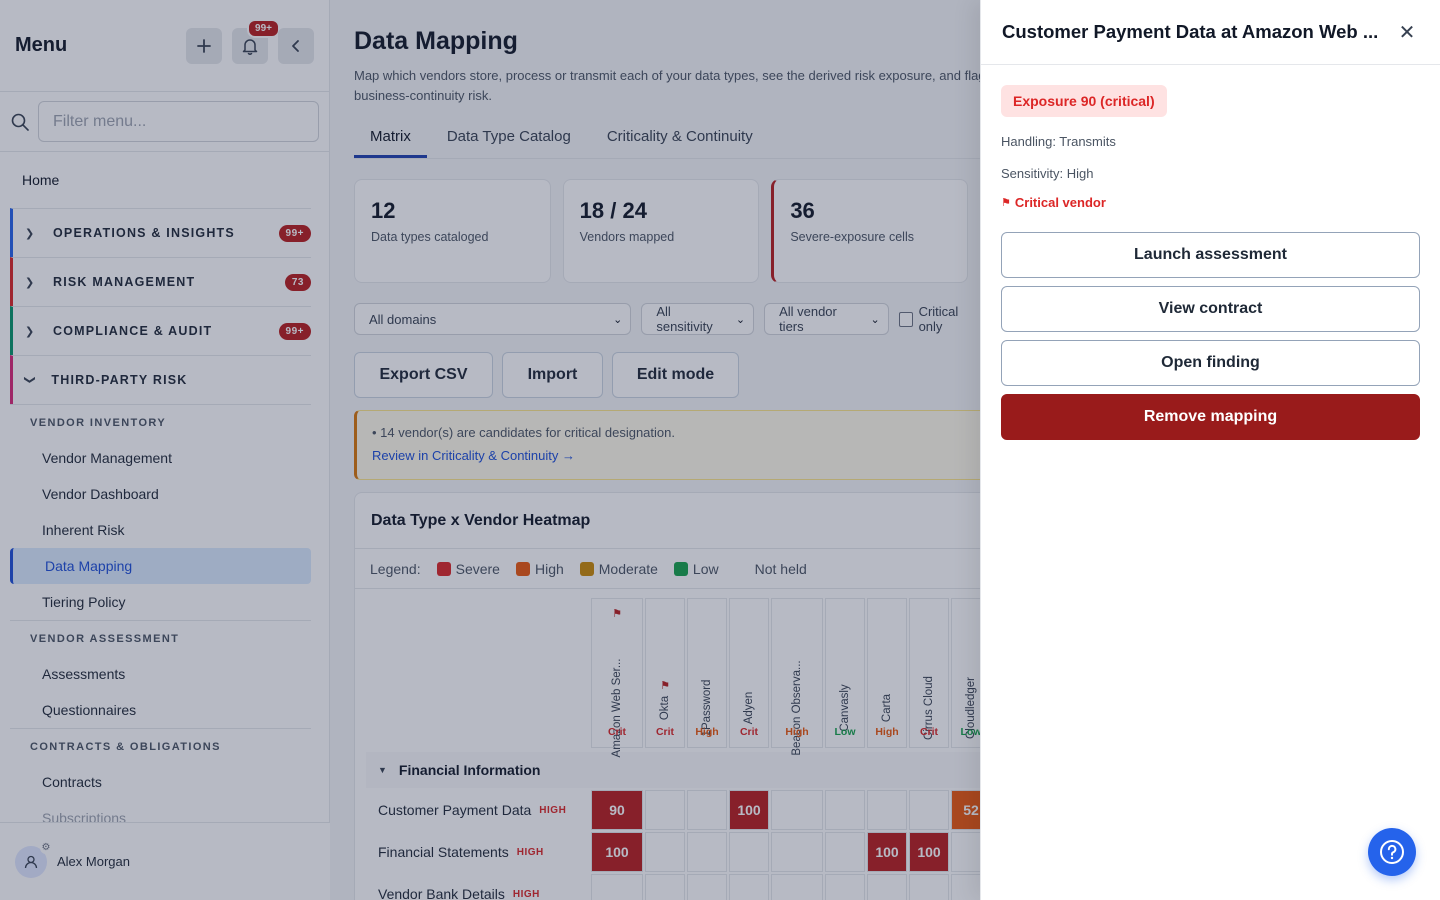  I want to click on sensitivity-text: Sensitivity: High, so click(1047, 173).